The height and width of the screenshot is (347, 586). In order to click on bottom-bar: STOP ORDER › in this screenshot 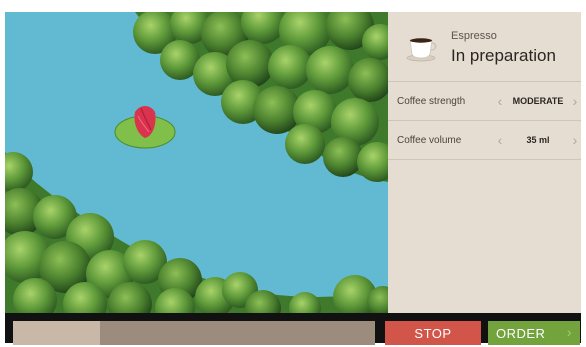, I will do `click(293, 329)`.